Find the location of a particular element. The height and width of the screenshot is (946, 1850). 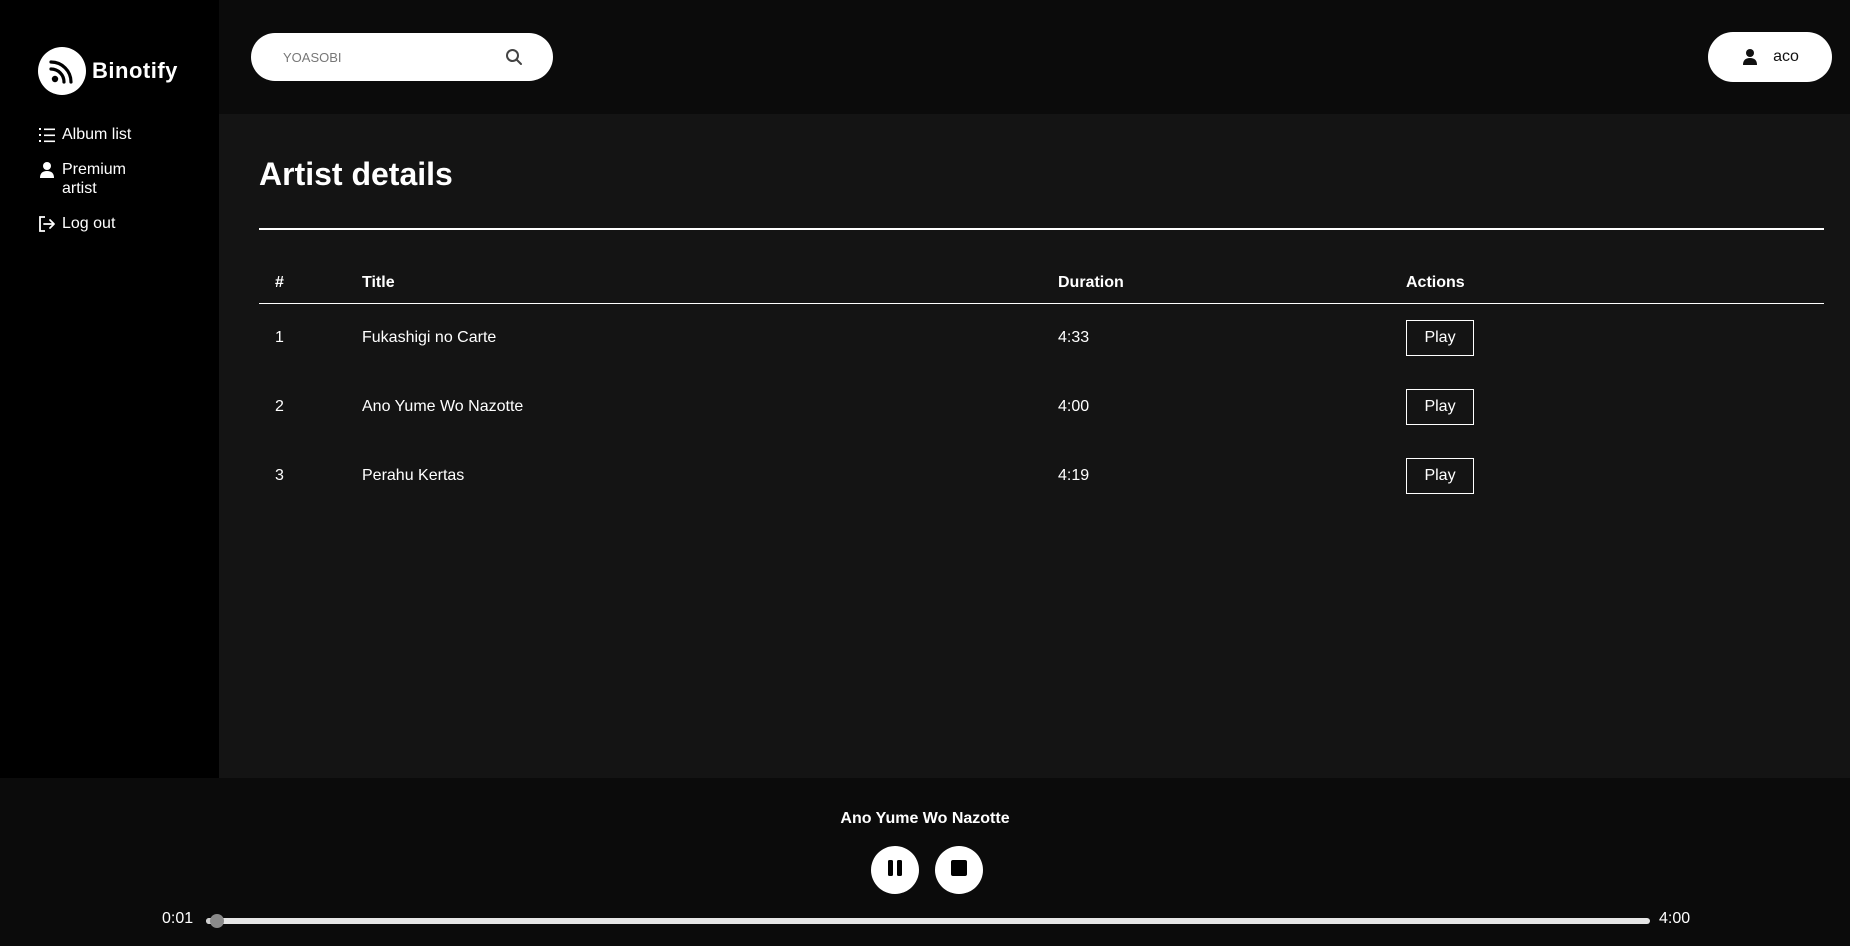

page-title: Artist details is located at coordinates (356, 174).